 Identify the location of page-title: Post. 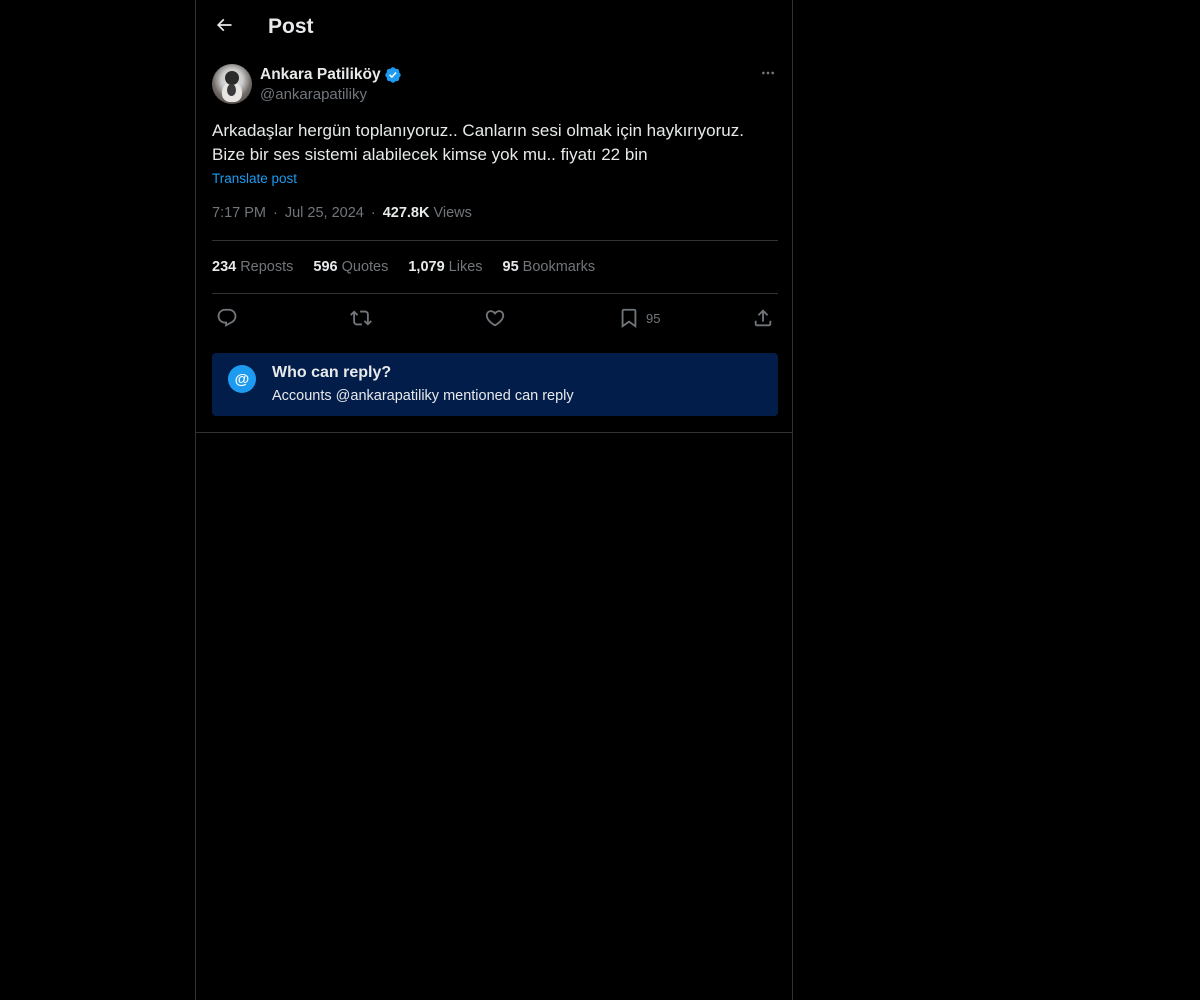
(291, 26).